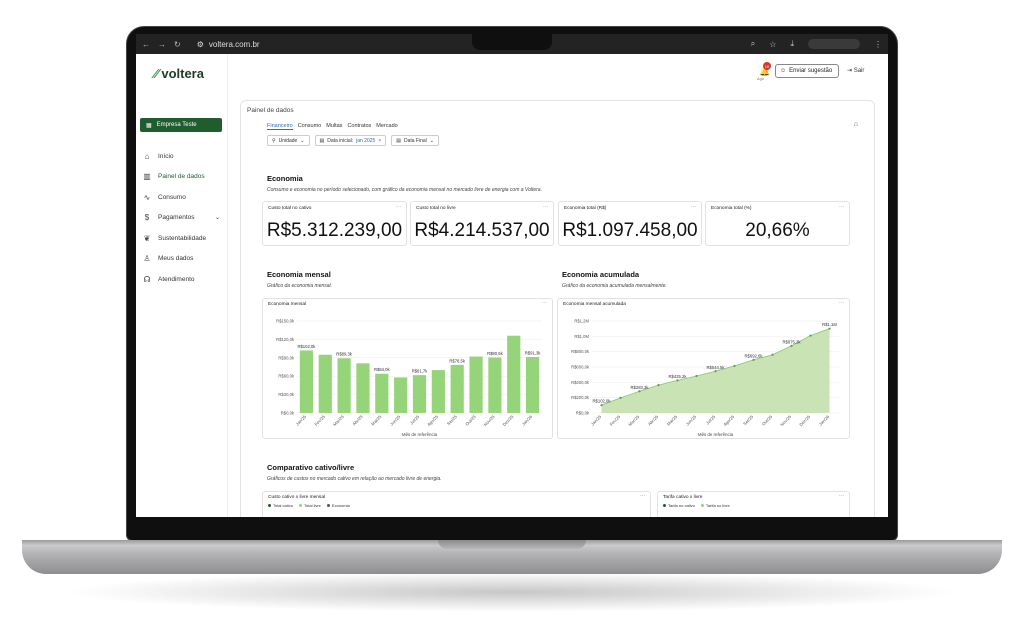 Image resolution: width=1024 pixels, height=630 pixels. What do you see at coordinates (306, 346) in the screenshot?
I see `data-label: R$102,0k` at bounding box center [306, 346].